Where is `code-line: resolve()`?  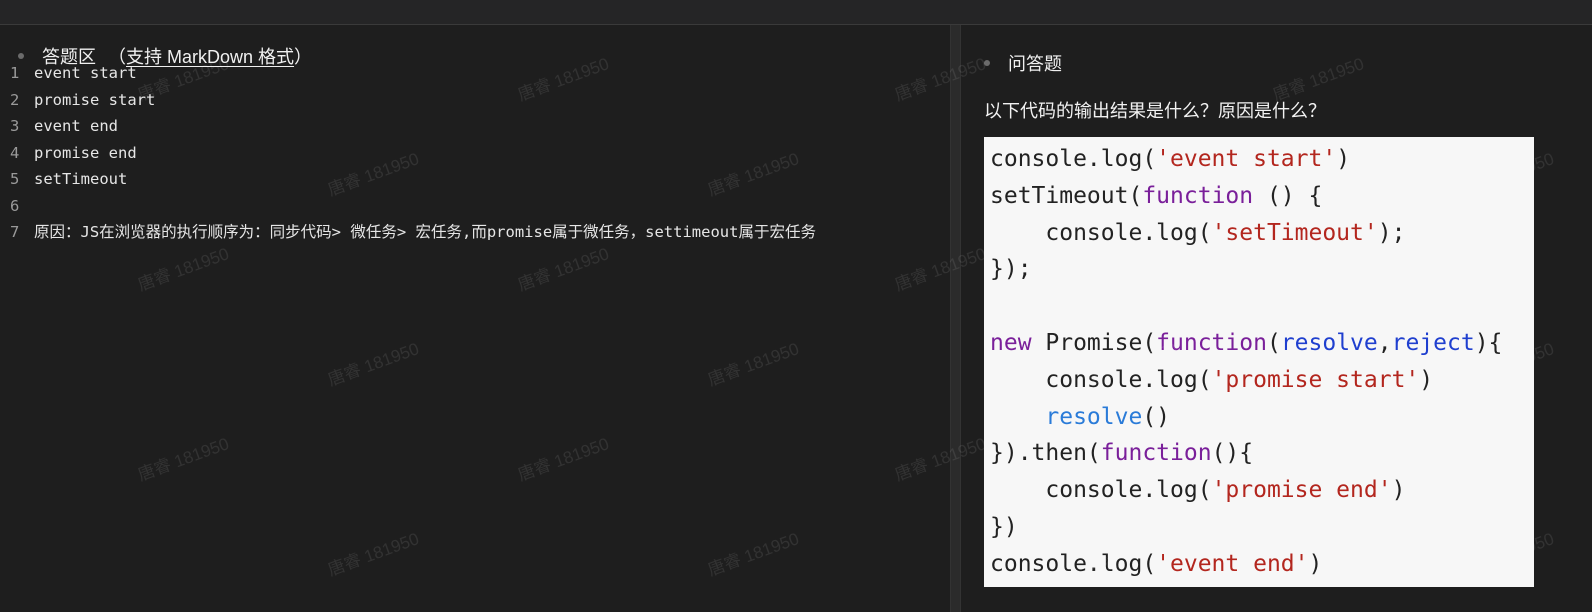 code-line: resolve() is located at coordinates (1108, 416).